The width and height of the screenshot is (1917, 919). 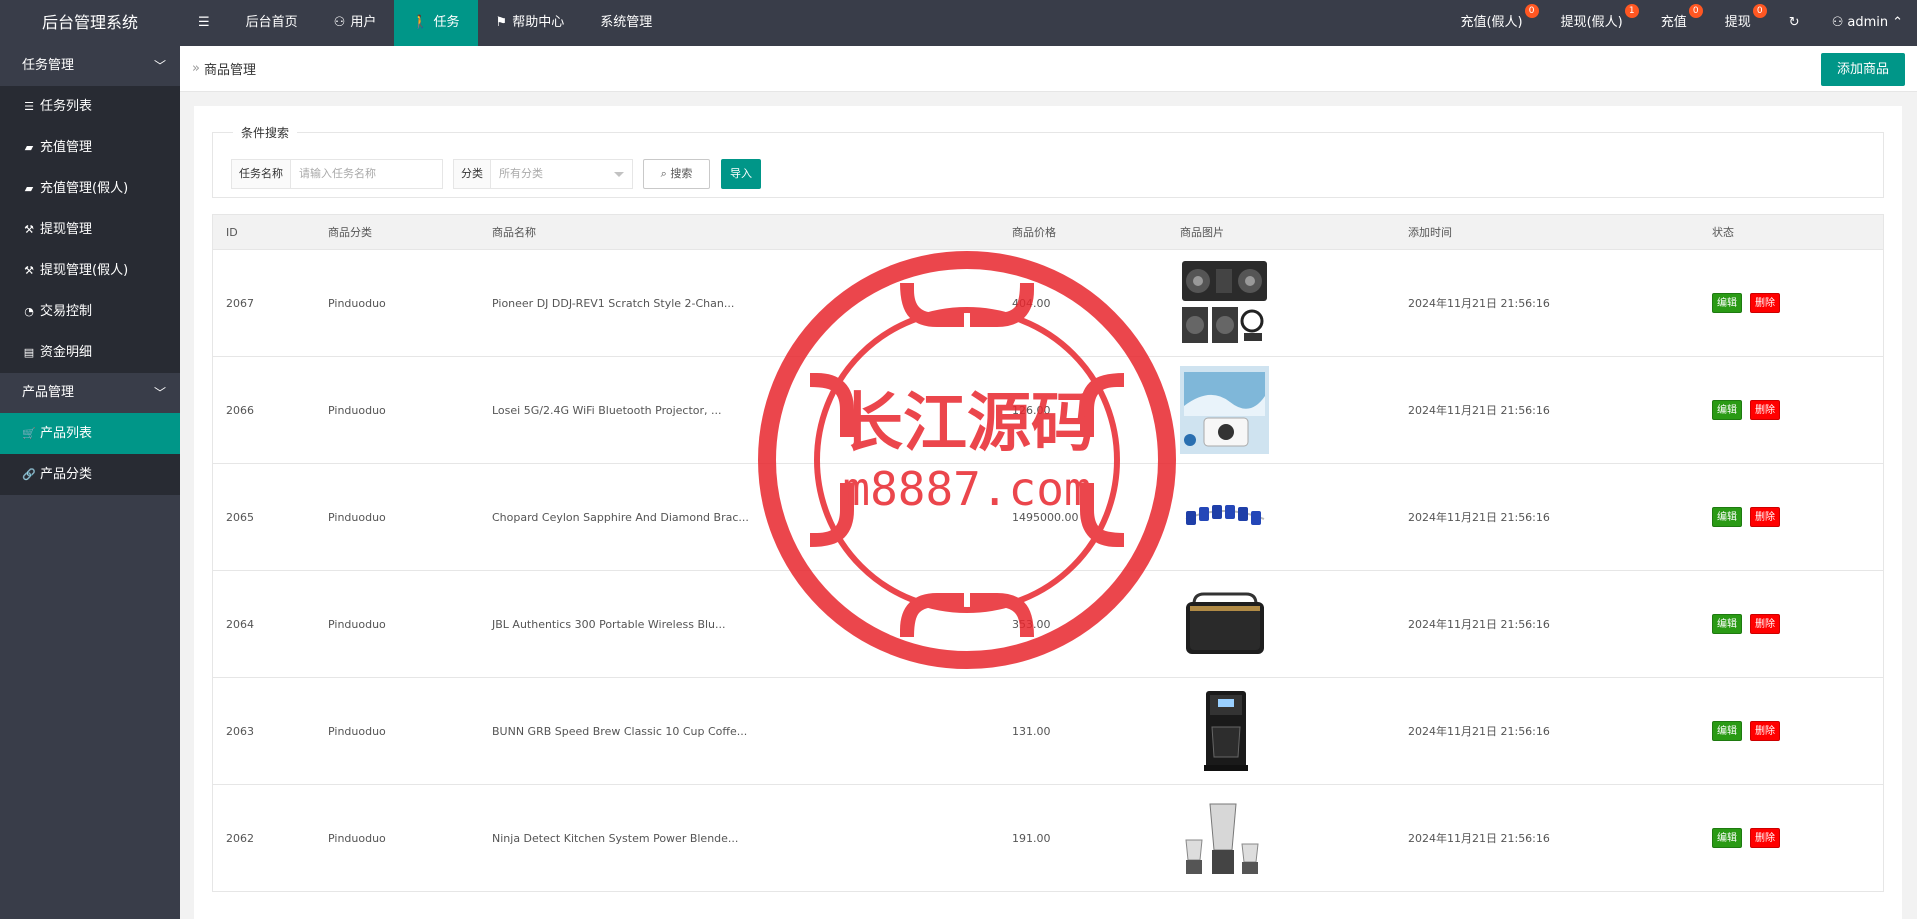 What do you see at coordinates (363, 22) in the screenshot?
I see `nav-users-label: 用户` at bounding box center [363, 22].